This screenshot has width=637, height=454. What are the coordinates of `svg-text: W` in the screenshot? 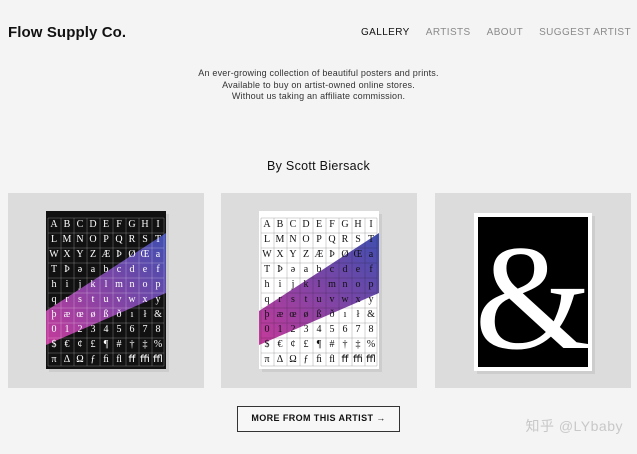 It's located at (267, 254).